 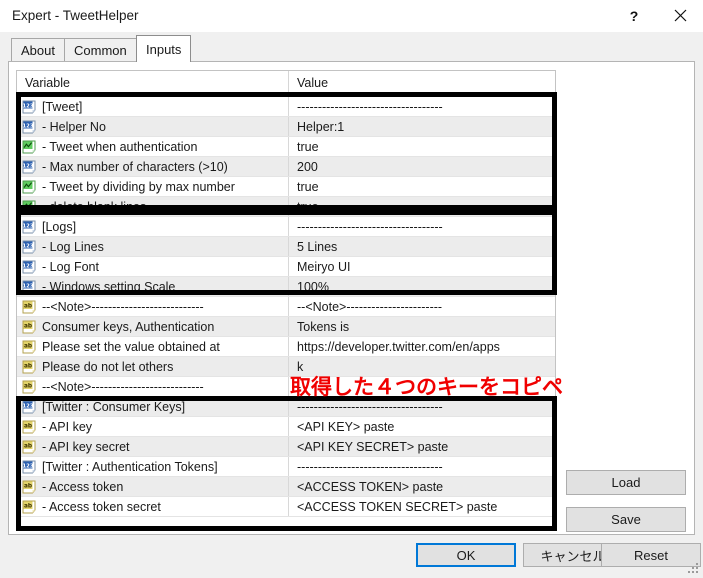 What do you see at coordinates (694, 569) in the screenshot?
I see `resize-grip` at bounding box center [694, 569].